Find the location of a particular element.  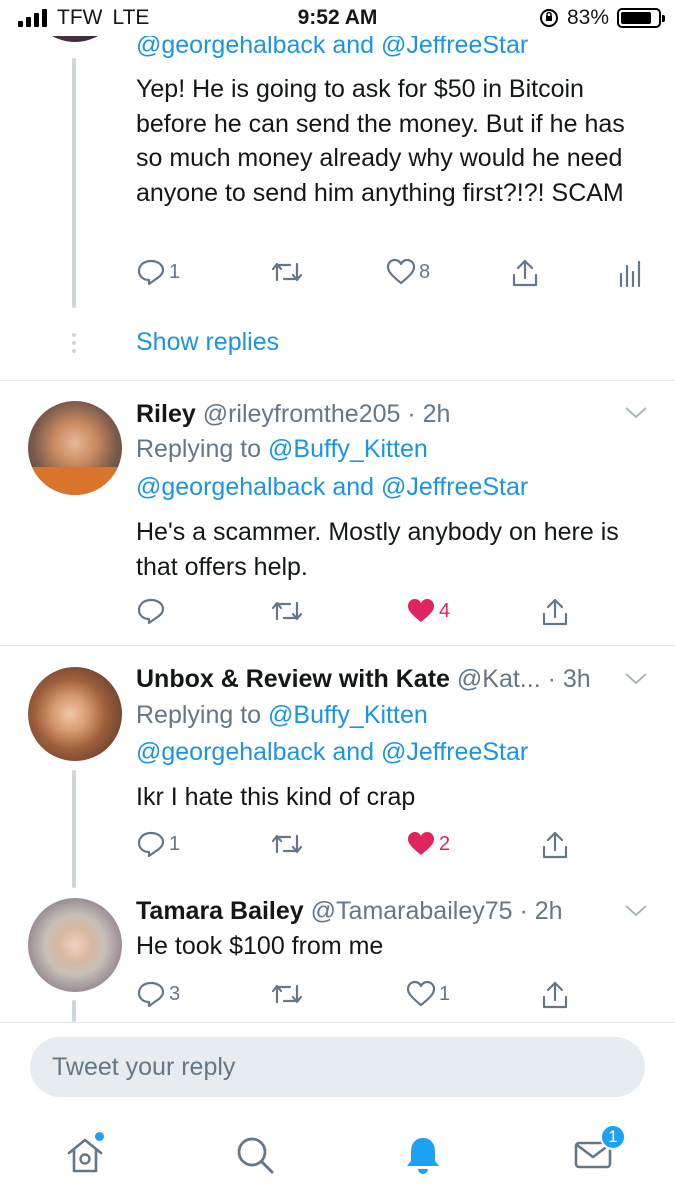

battery-icon is located at coordinates (641, 18).